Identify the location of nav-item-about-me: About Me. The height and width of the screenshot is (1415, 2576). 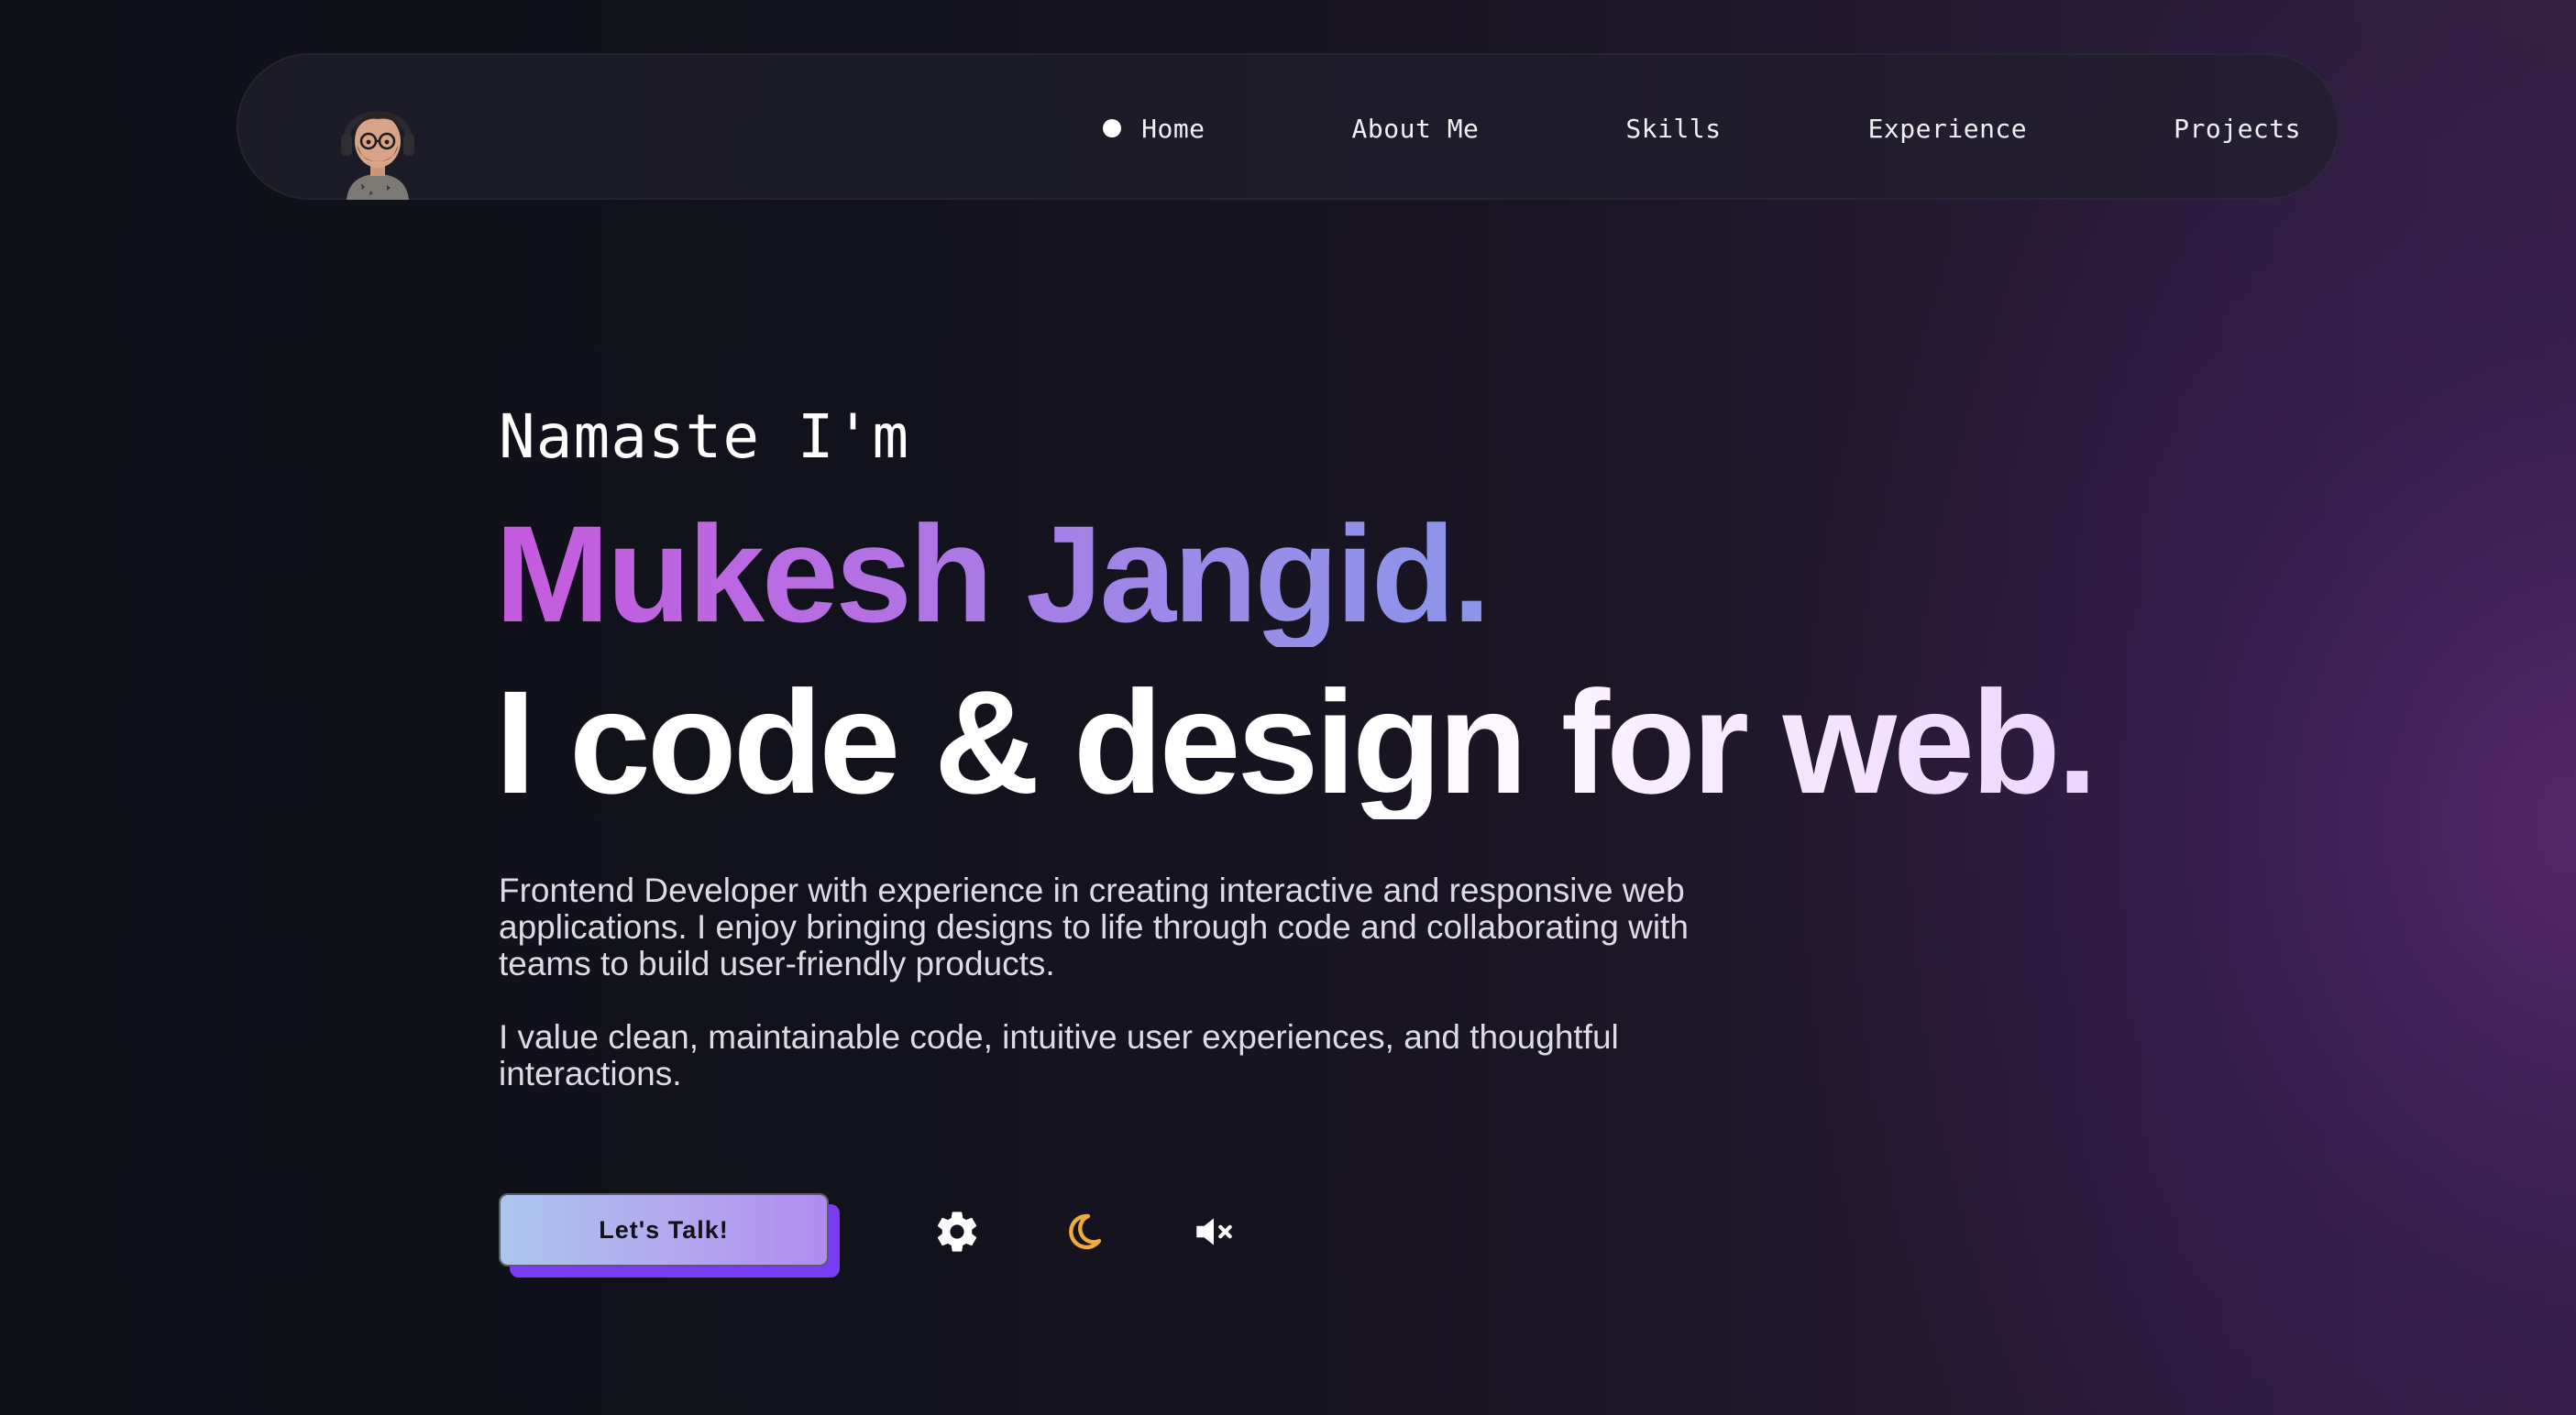
(1416, 129).